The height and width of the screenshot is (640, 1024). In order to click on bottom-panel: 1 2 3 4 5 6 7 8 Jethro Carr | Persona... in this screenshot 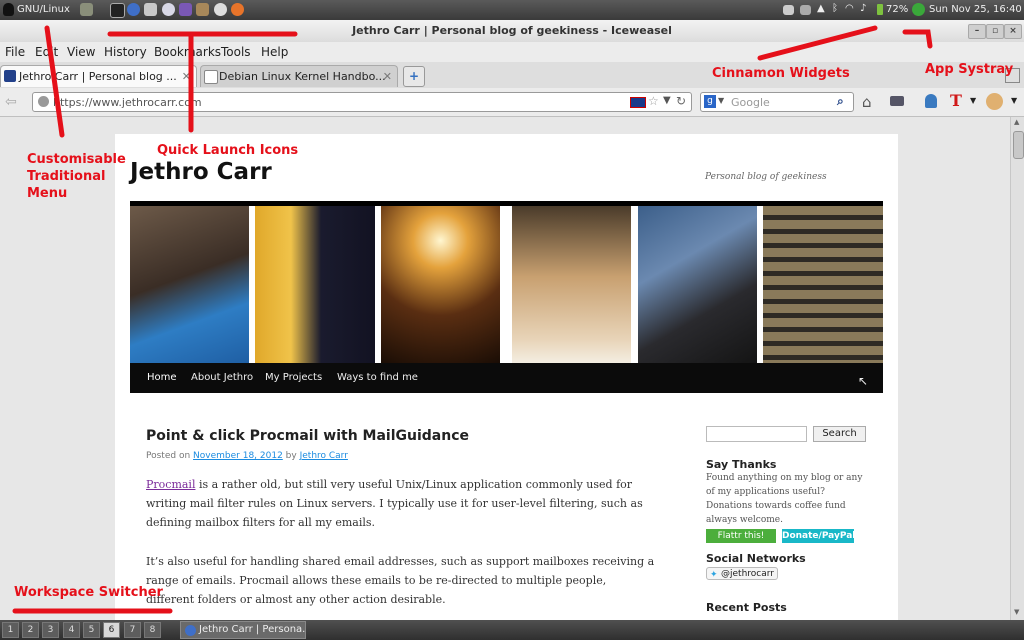, I will do `click(512, 630)`.